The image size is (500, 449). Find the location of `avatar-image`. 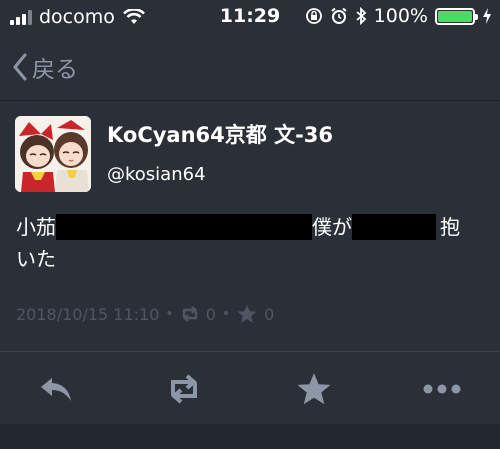

avatar-image is located at coordinates (53, 154).